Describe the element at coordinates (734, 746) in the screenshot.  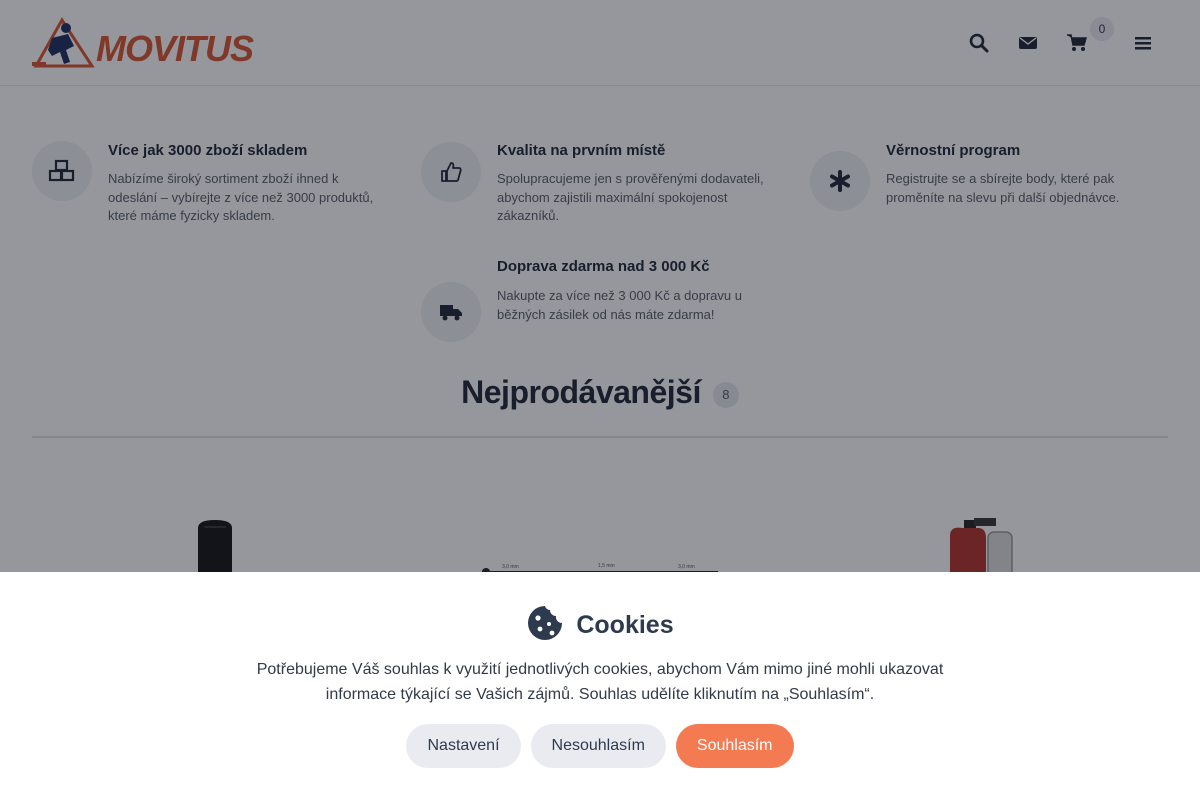
I see `cookie-accept-button: Souhlasím` at that location.